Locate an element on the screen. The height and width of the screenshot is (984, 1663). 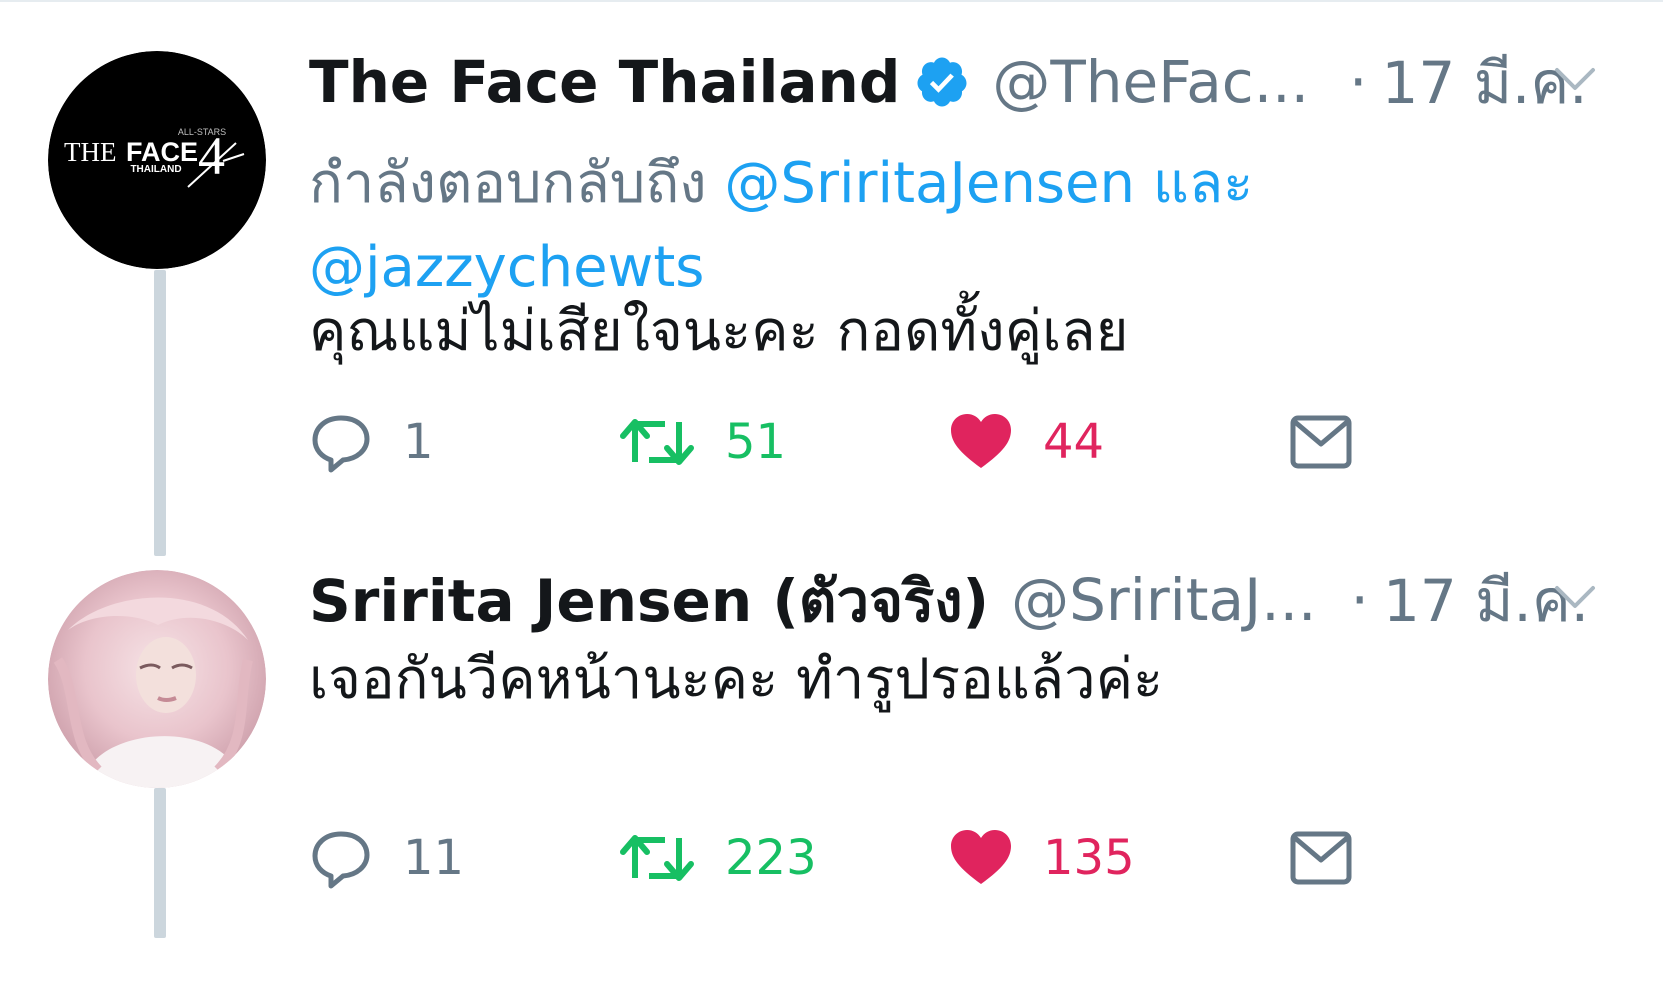
tweet-header: The Face Thailand @TheFac... · 17 มี.ค. is located at coordinates (964, 82).